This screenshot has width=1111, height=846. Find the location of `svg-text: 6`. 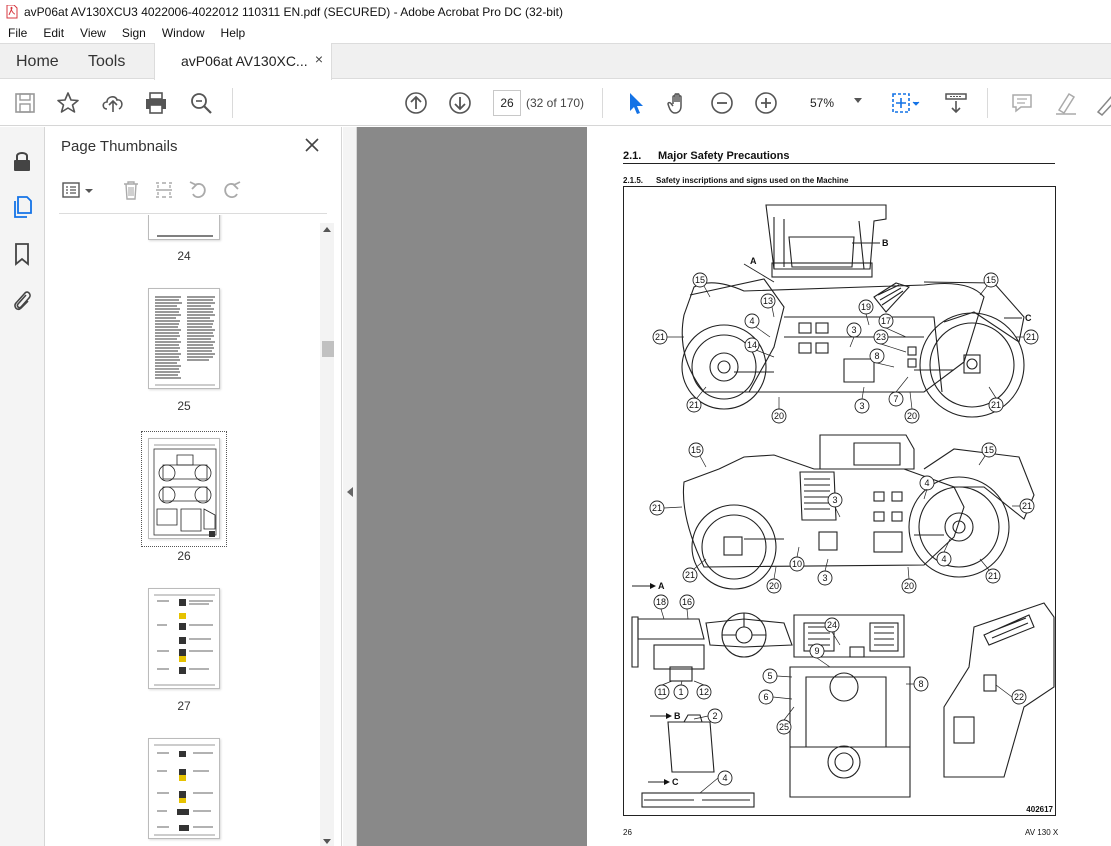

svg-text: 6 is located at coordinates (765, 697).